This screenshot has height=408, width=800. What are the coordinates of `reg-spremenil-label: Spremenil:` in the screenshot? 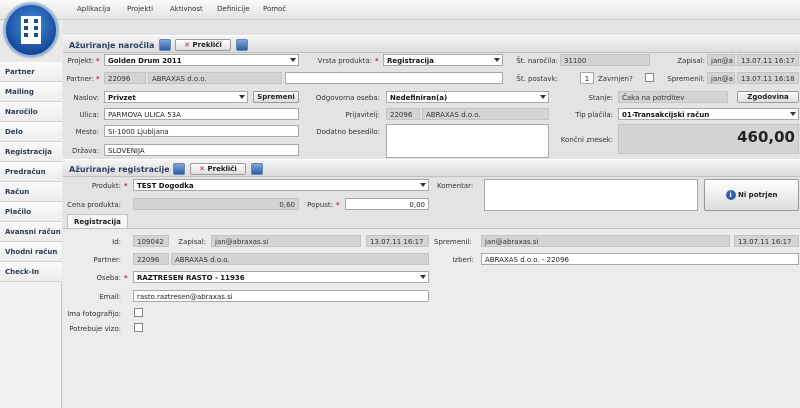 It's located at (453, 242).